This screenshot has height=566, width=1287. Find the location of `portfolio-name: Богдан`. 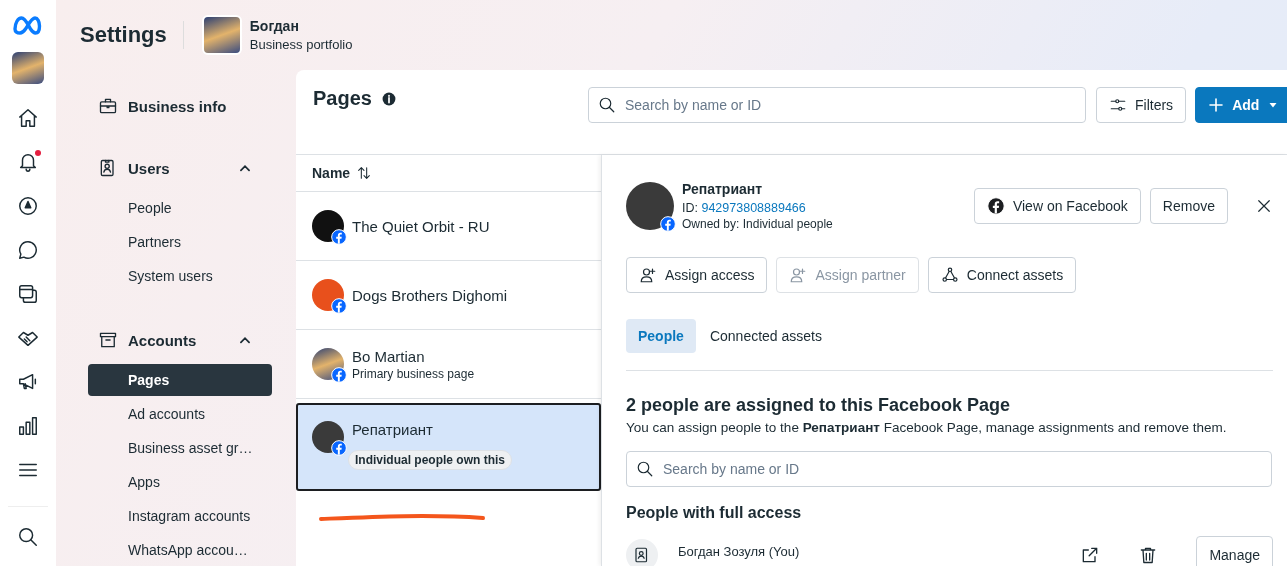

portfolio-name: Богдан is located at coordinates (274, 26).